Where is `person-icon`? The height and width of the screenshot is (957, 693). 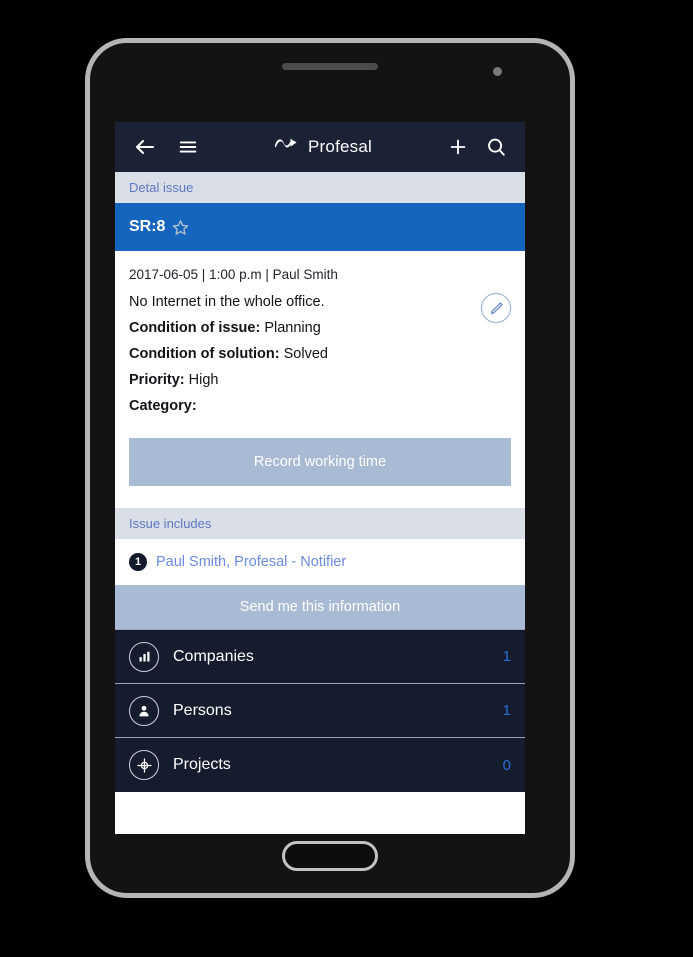 person-icon is located at coordinates (144, 710).